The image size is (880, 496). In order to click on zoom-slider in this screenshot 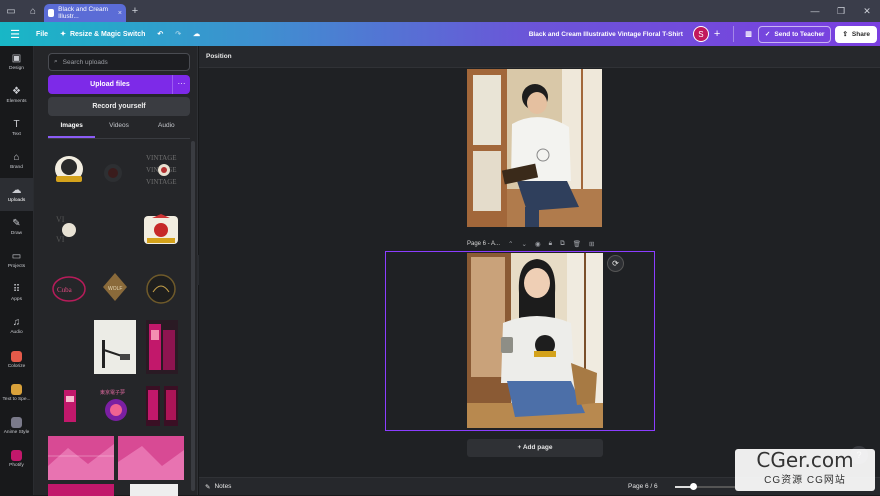, I will do `click(705, 486)`.